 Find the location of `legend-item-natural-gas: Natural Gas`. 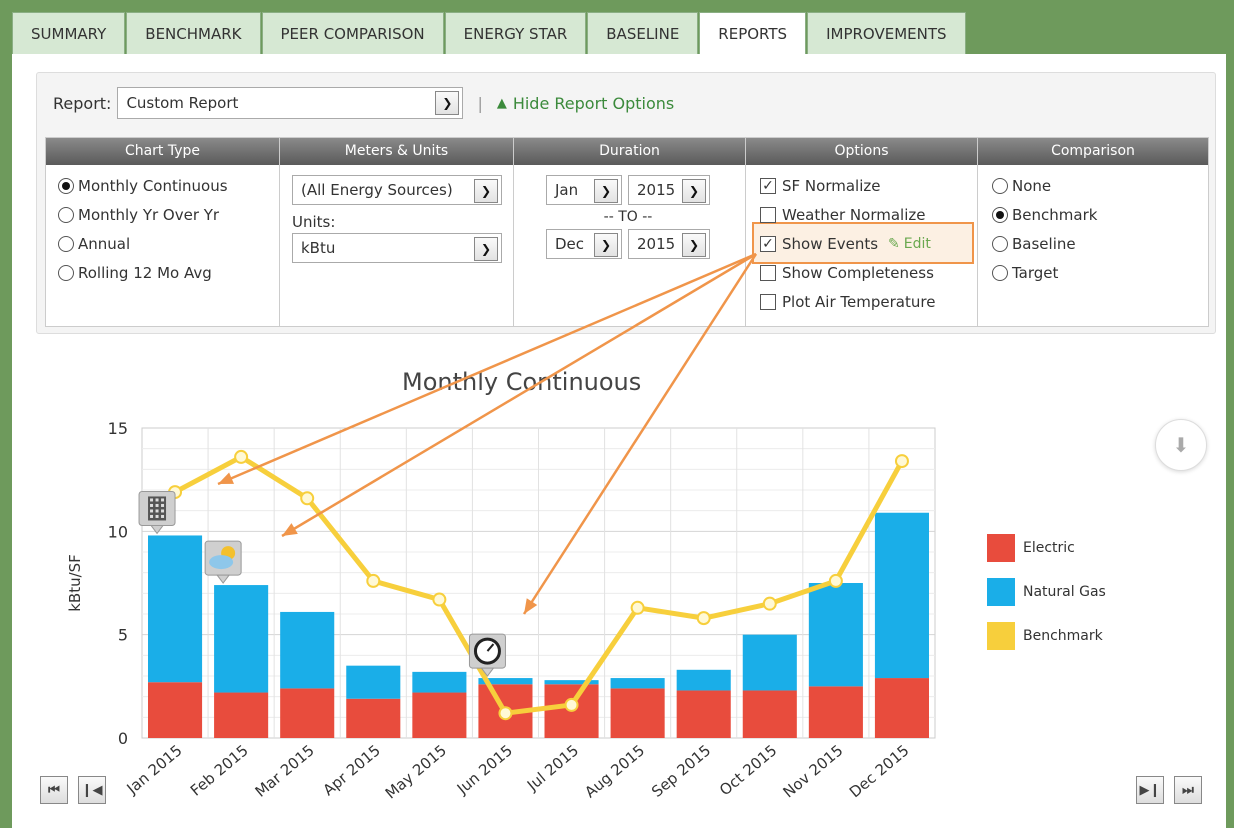

legend-item-natural-gas: Natural Gas is located at coordinates (1046, 592).